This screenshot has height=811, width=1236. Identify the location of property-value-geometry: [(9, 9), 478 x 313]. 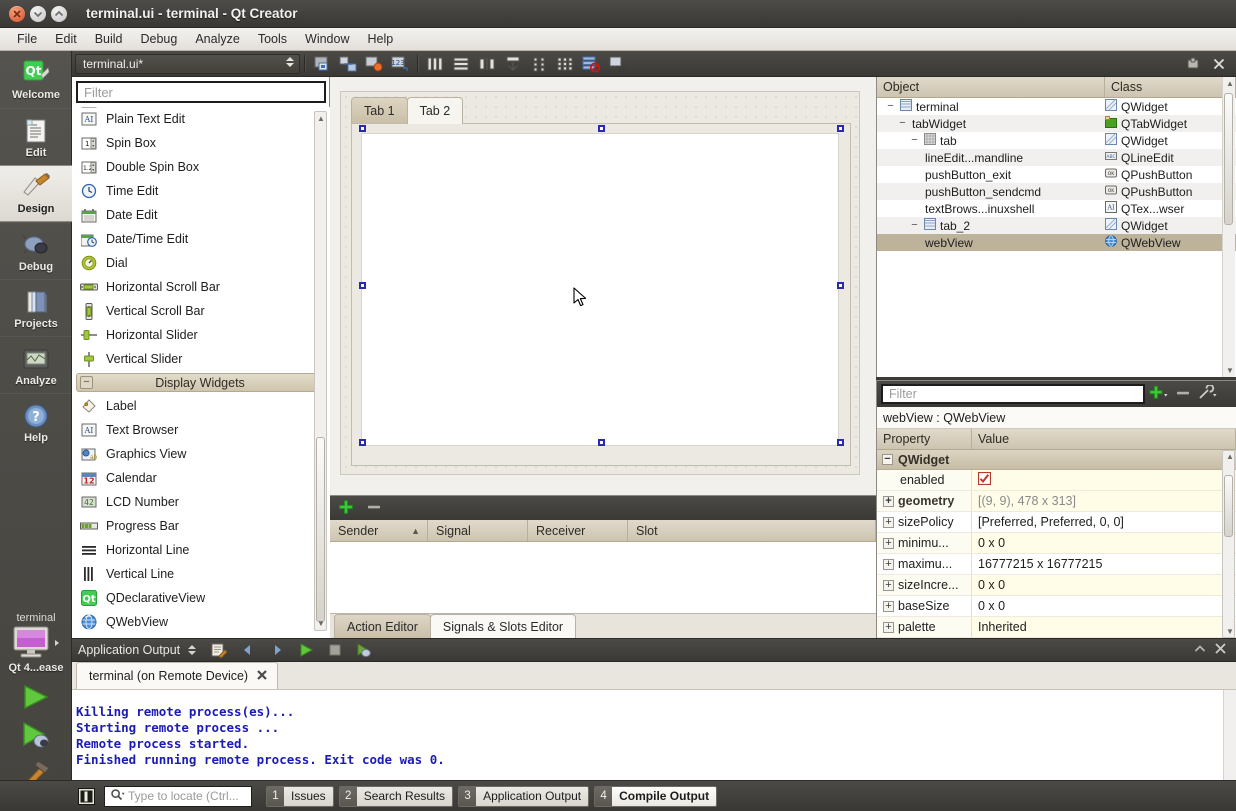
(1104, 501).